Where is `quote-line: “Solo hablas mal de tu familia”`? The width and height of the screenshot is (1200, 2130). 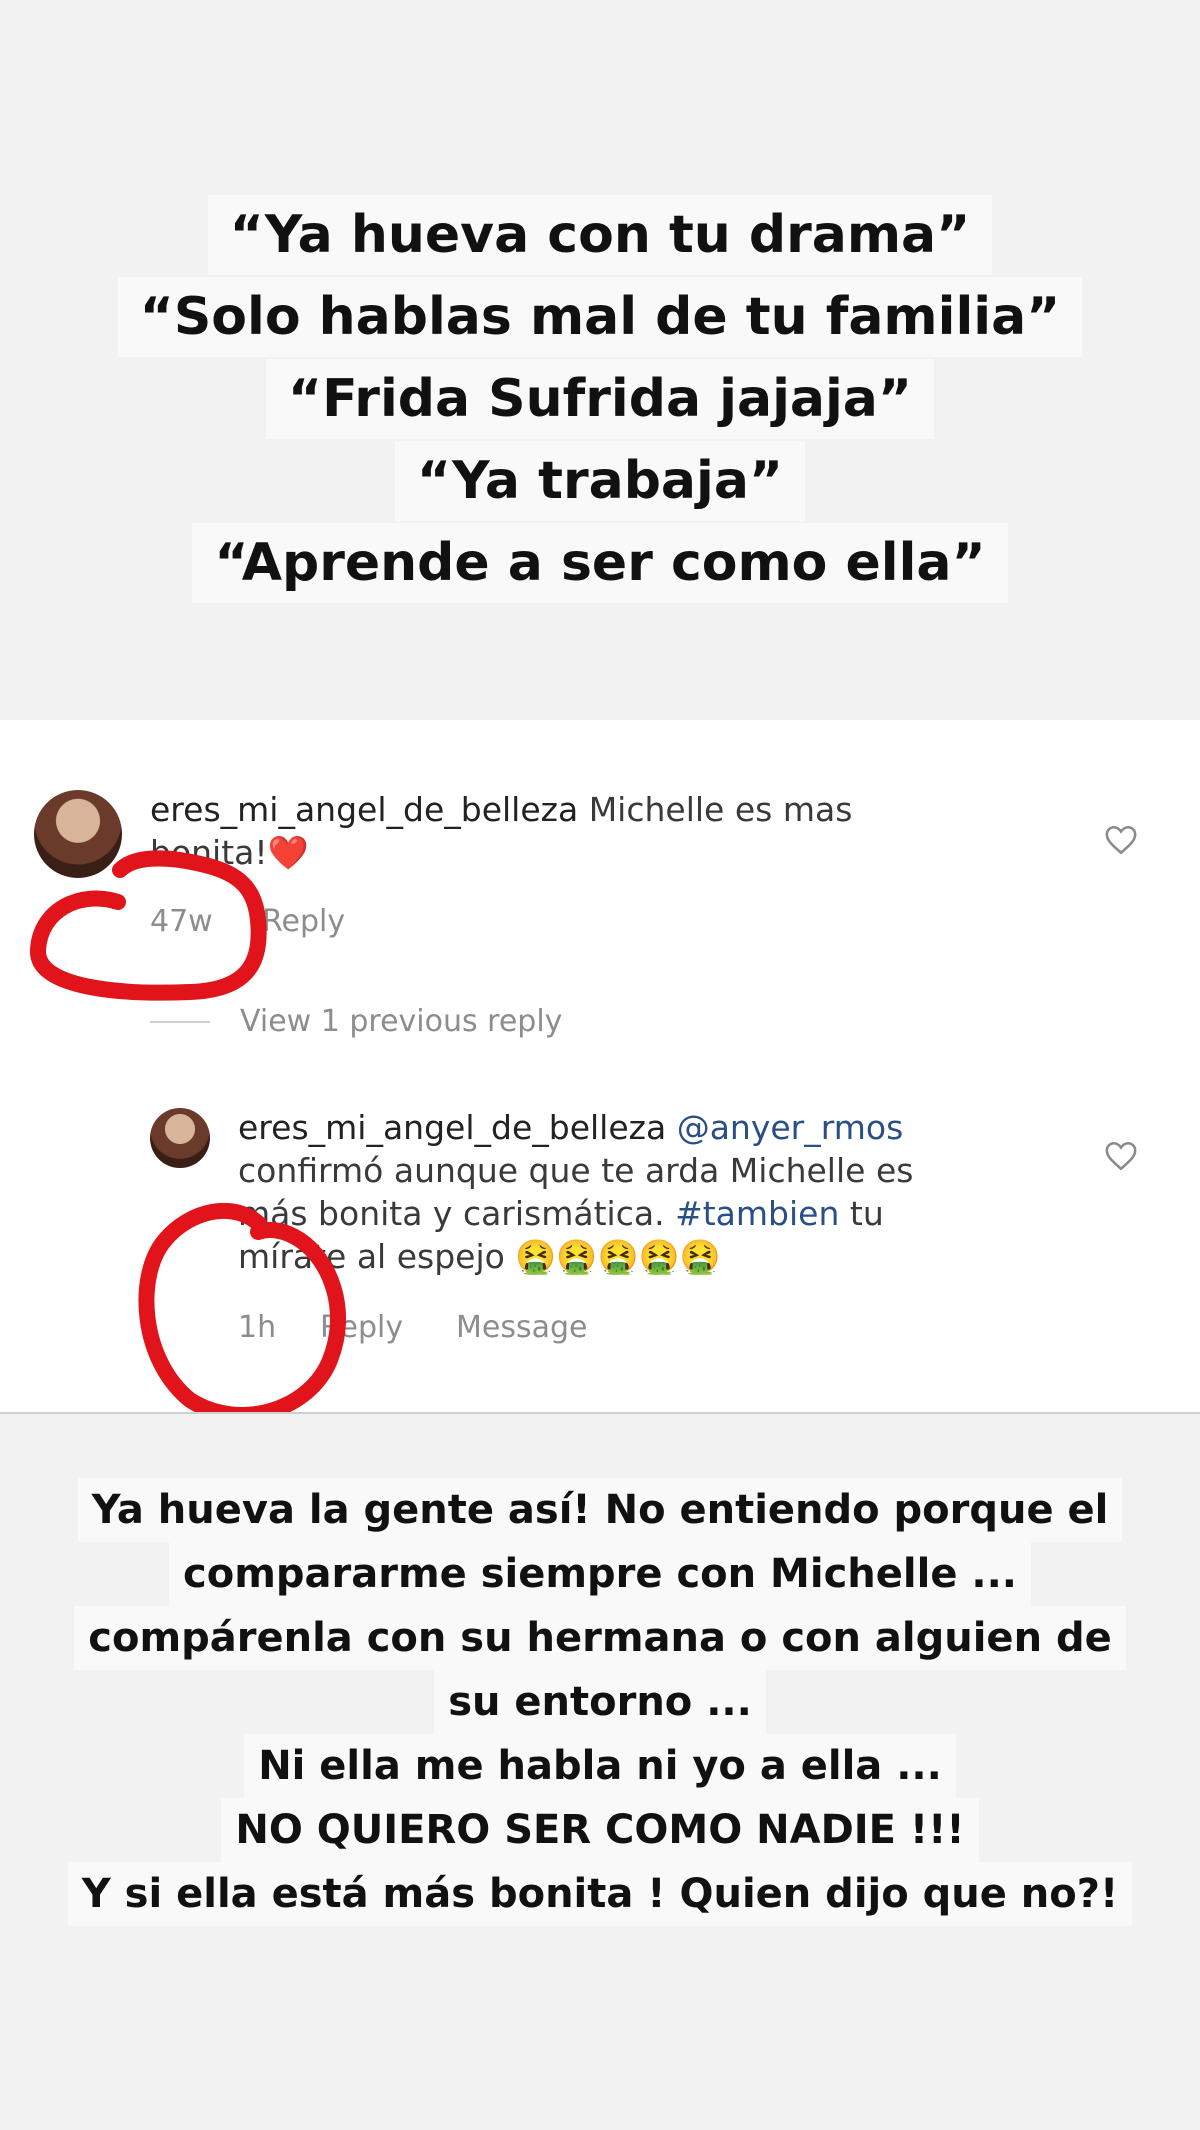 quote-line: “Solo hablas mal de tu familia” is located at coordinates (600, 317).